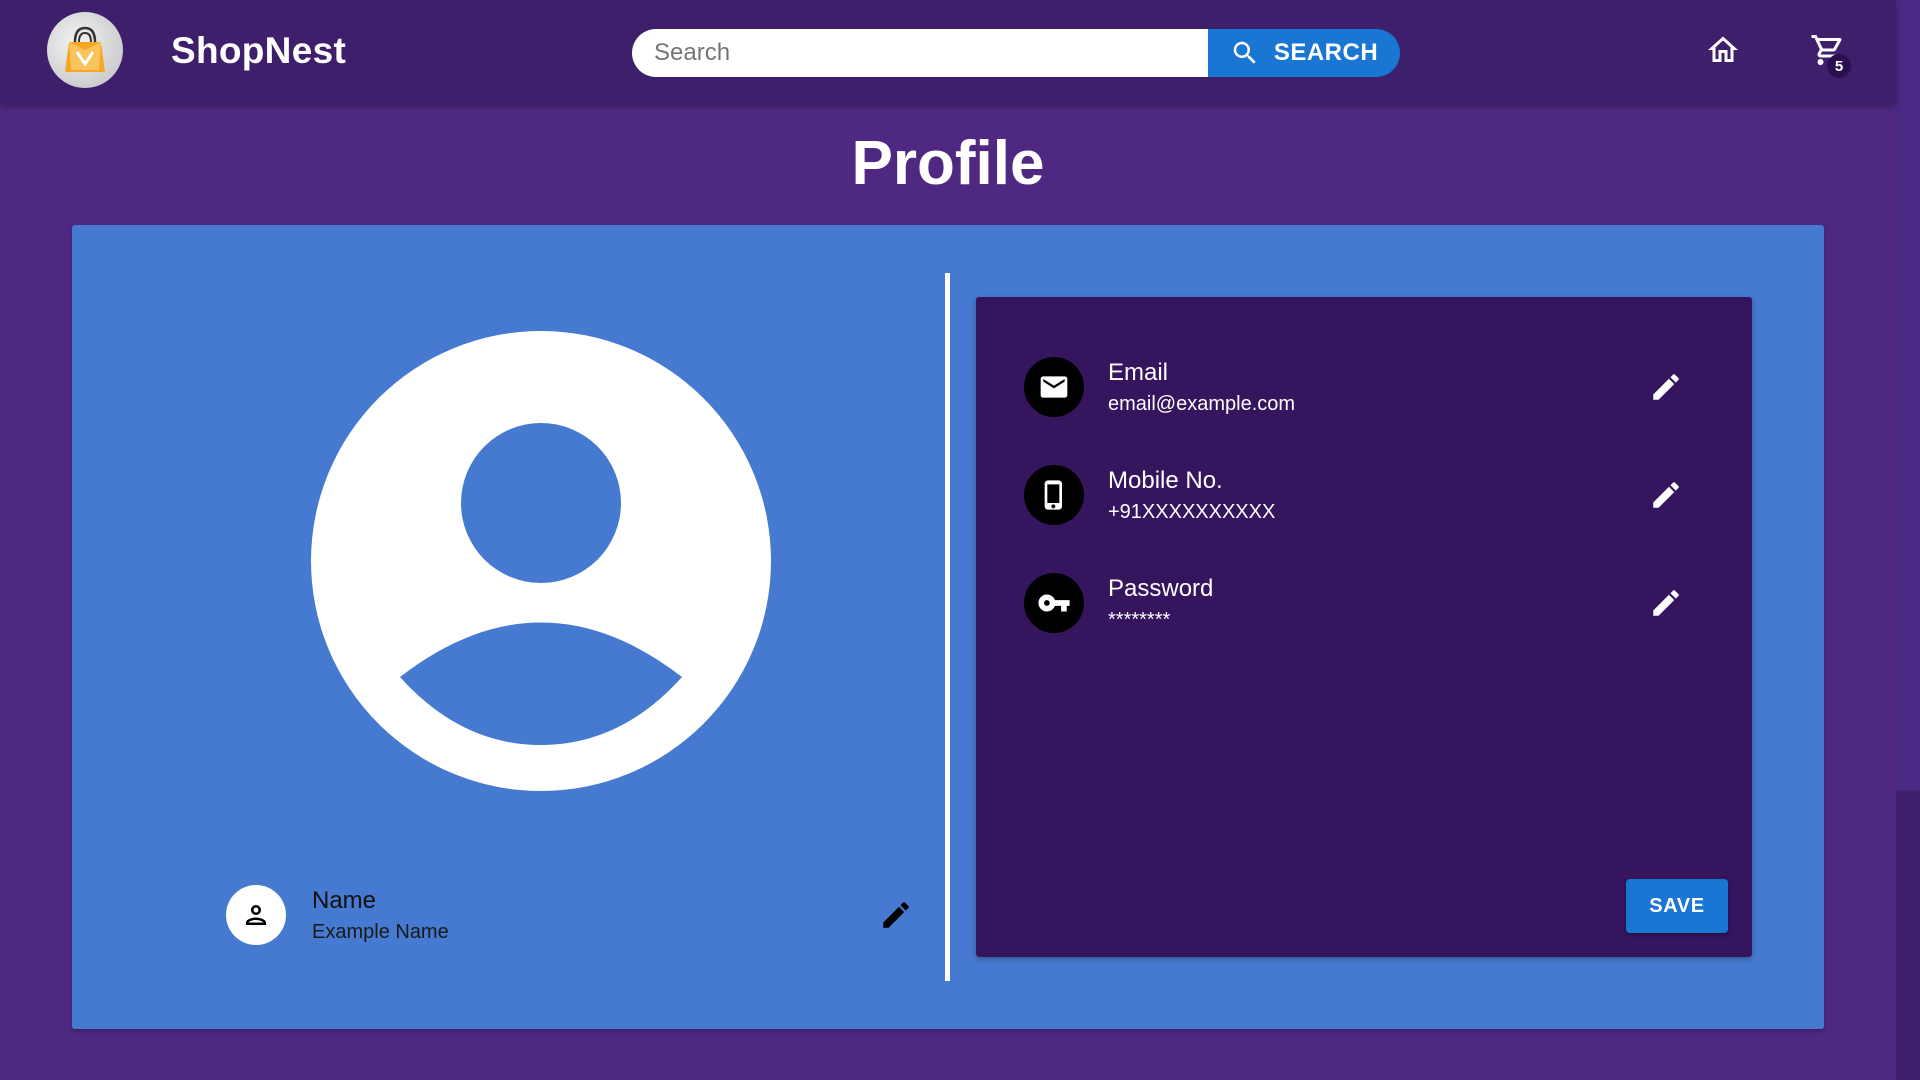 This screenshot has width=1920, height=1080. Describe the element at coordinates (85, 50) in the screenshot. I see `shopping-bag-logo-icon` at that location.